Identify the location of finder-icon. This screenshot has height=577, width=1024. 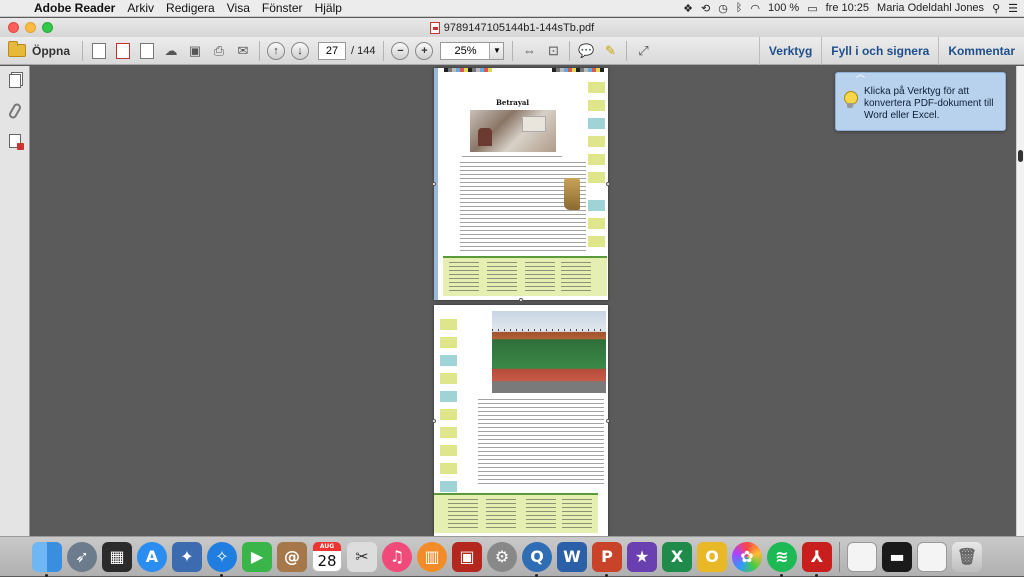
(47, 559).